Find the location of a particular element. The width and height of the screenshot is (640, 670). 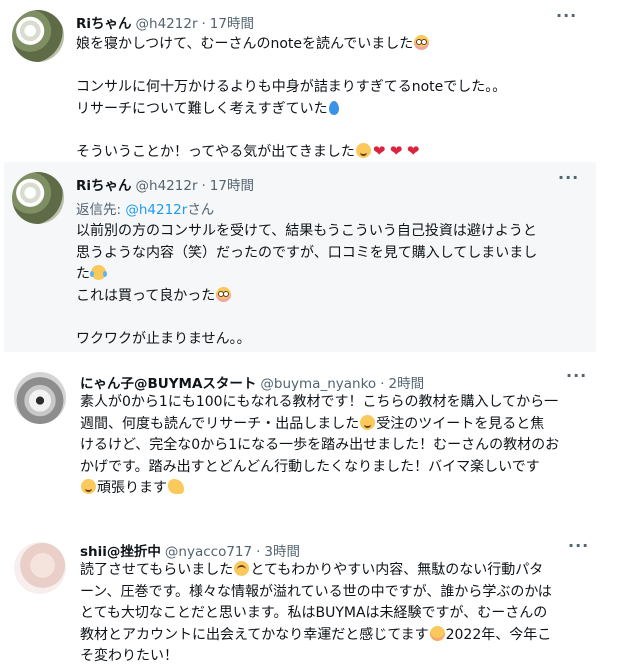

tweet-header: にゃん子@BUYMAスタート @buyma_nyanko · 2時間 is located at coordinates (252, 382).